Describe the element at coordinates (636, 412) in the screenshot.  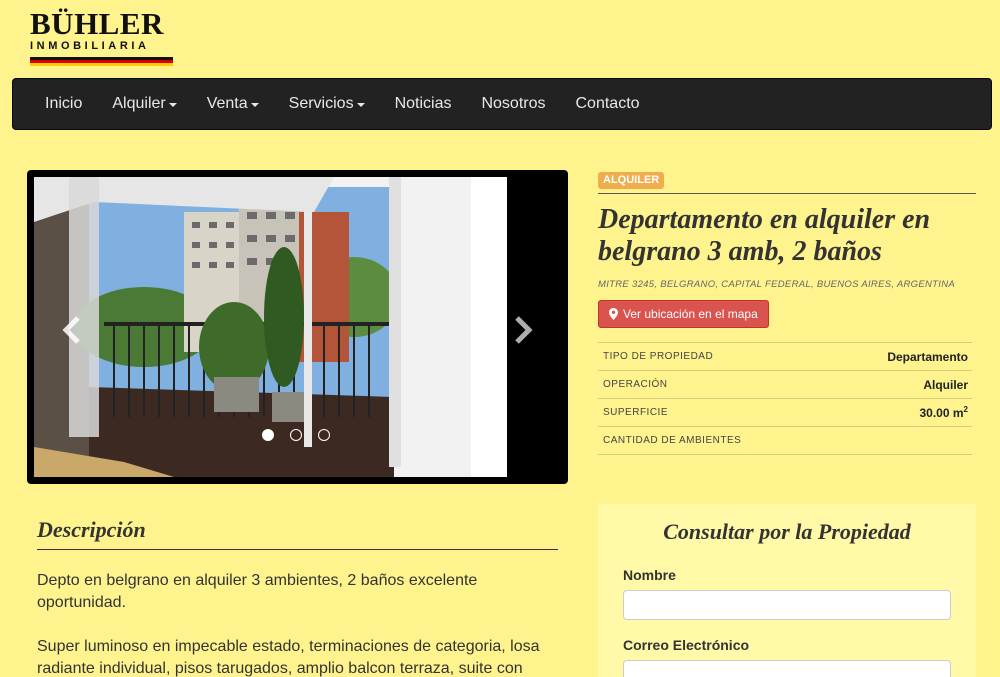
I see `details-key: SUPERFICIE` at that location.